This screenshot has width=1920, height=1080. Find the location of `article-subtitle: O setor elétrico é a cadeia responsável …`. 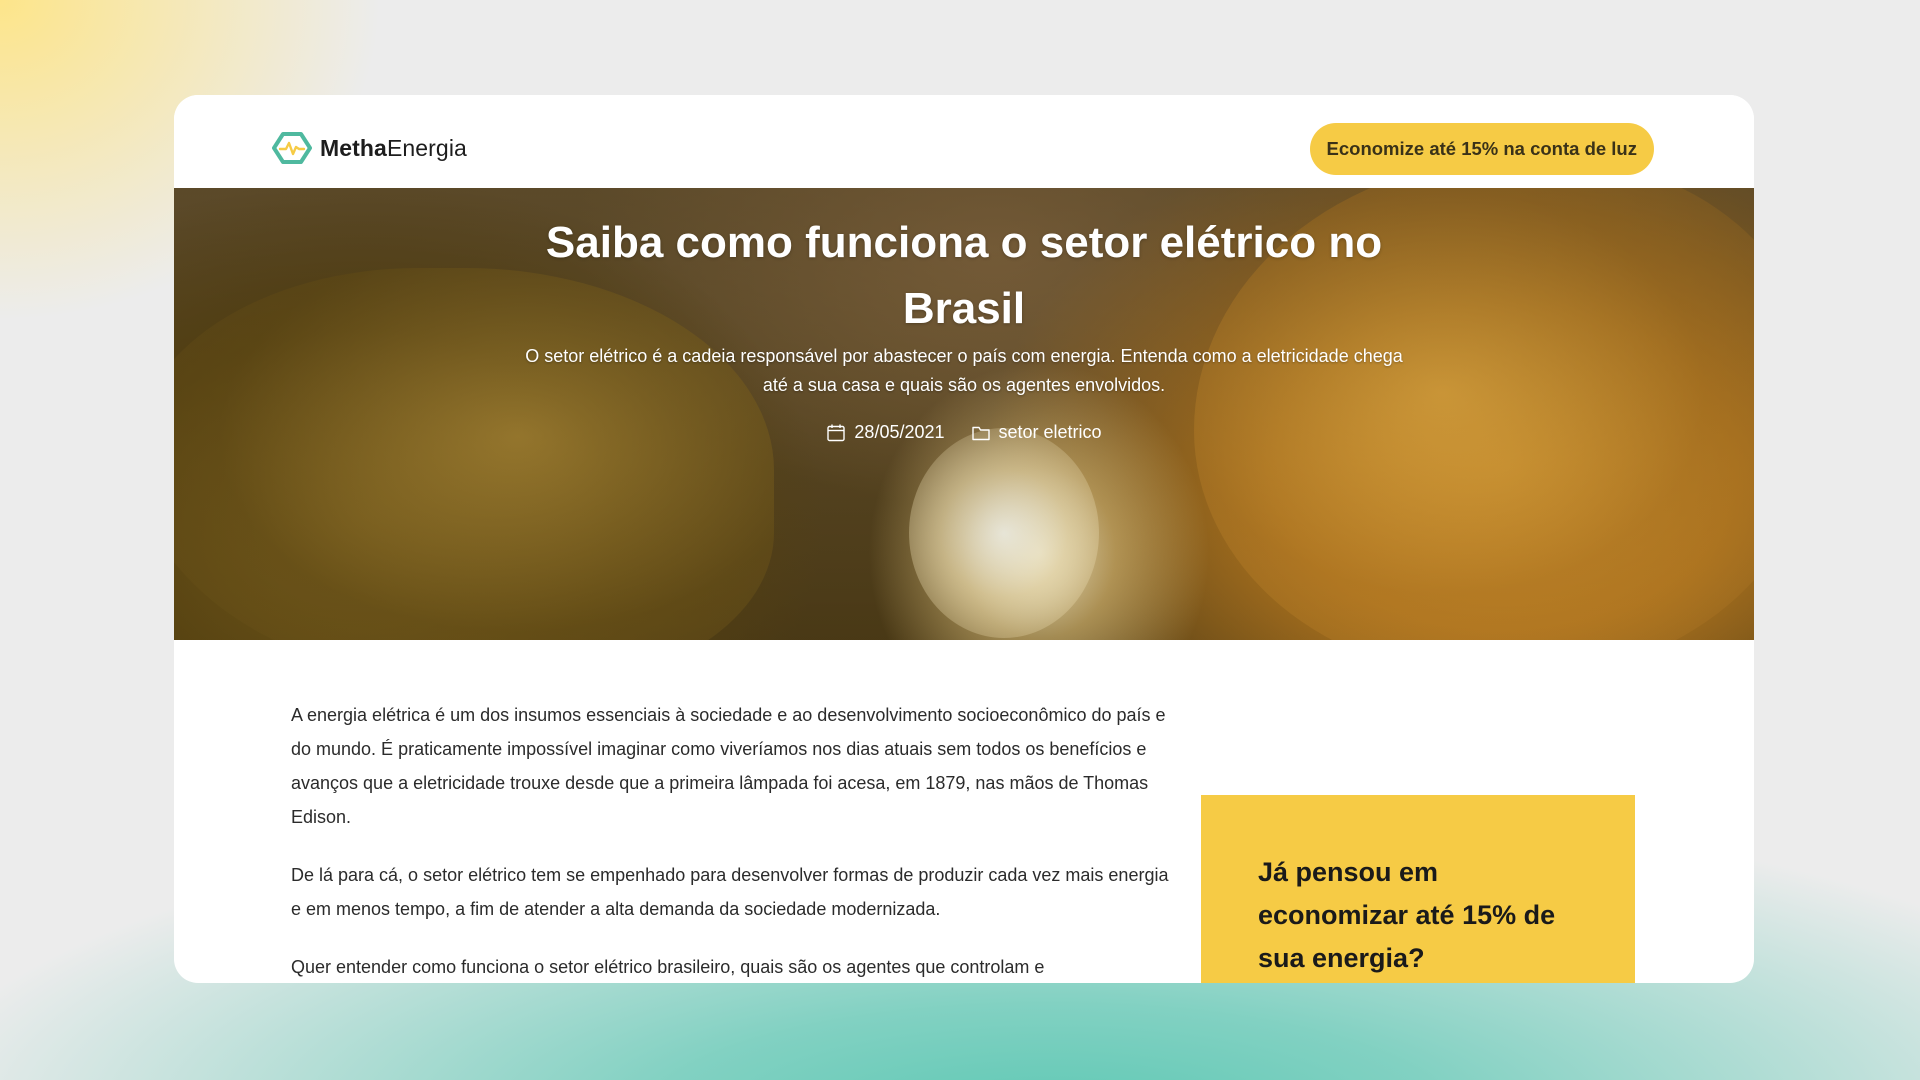

article-subtitle: O setor elétrico é a cadeia responsável … is located at coordinates (964, 370).